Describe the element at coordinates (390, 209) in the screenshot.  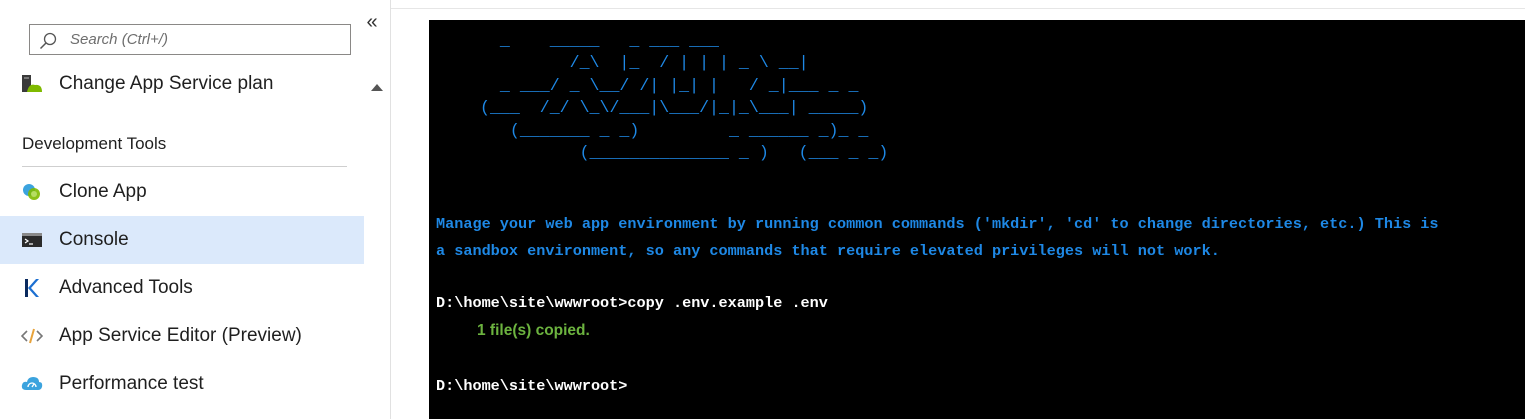
I see `pane-divider` at that location.